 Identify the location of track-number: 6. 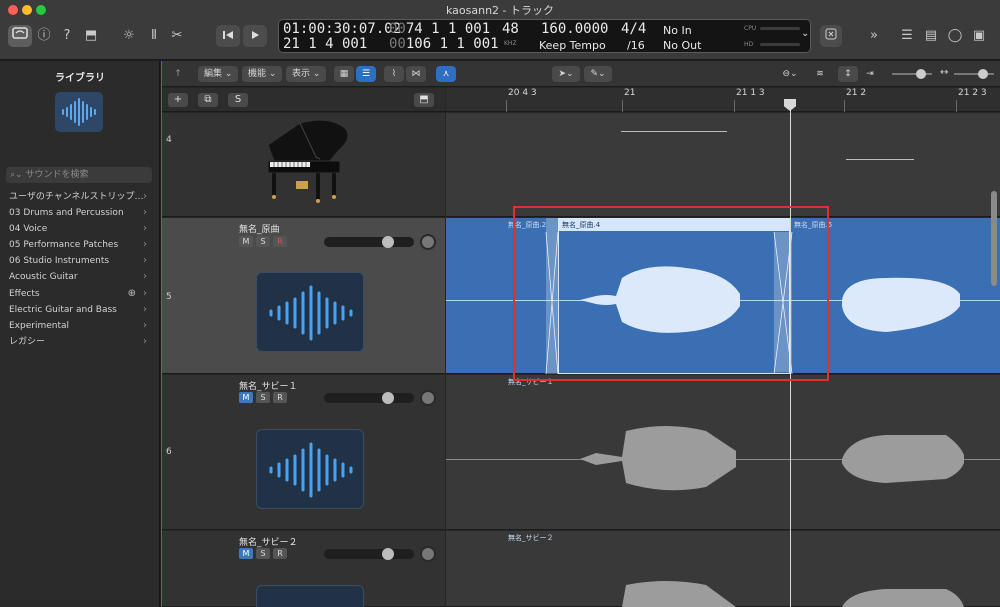
(169, 452).